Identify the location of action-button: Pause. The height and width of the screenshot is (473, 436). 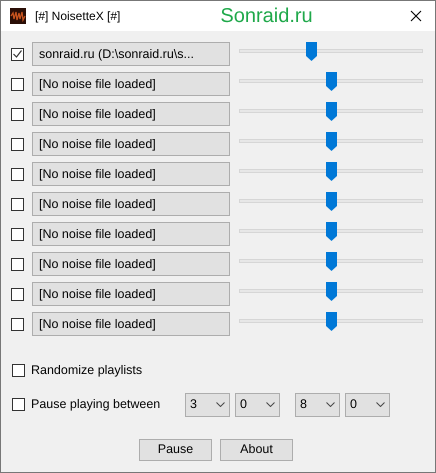
(175, 449).